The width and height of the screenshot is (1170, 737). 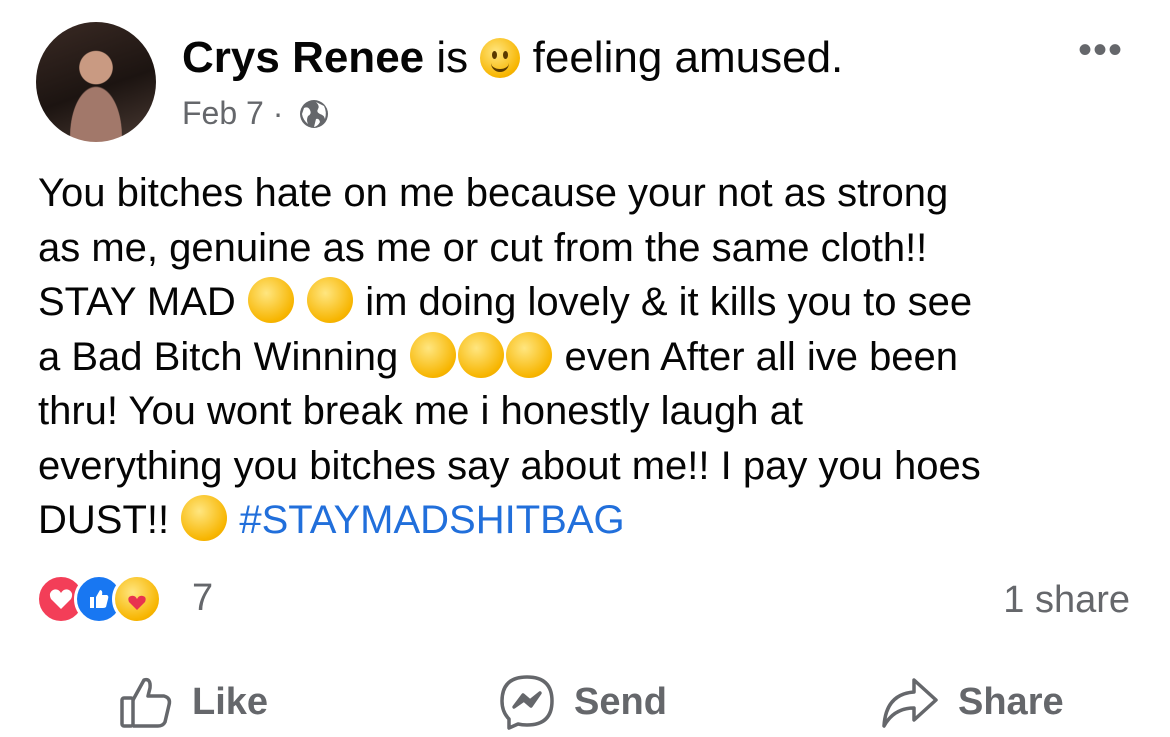 I want to click on feeling-text: feeling amused., so click(x=688, y=57).